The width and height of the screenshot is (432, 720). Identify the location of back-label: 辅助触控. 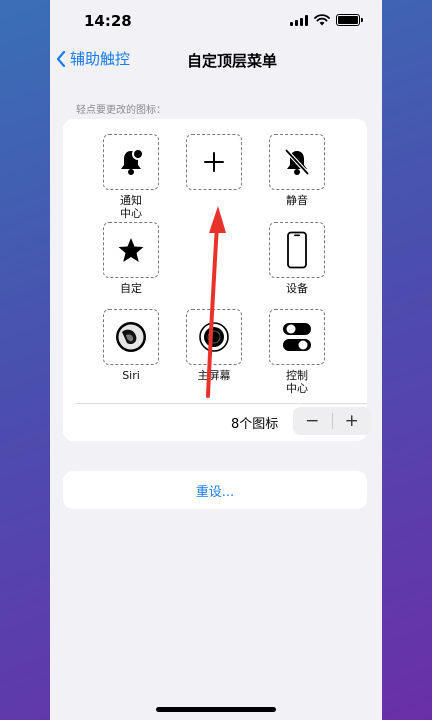
(100, 59).